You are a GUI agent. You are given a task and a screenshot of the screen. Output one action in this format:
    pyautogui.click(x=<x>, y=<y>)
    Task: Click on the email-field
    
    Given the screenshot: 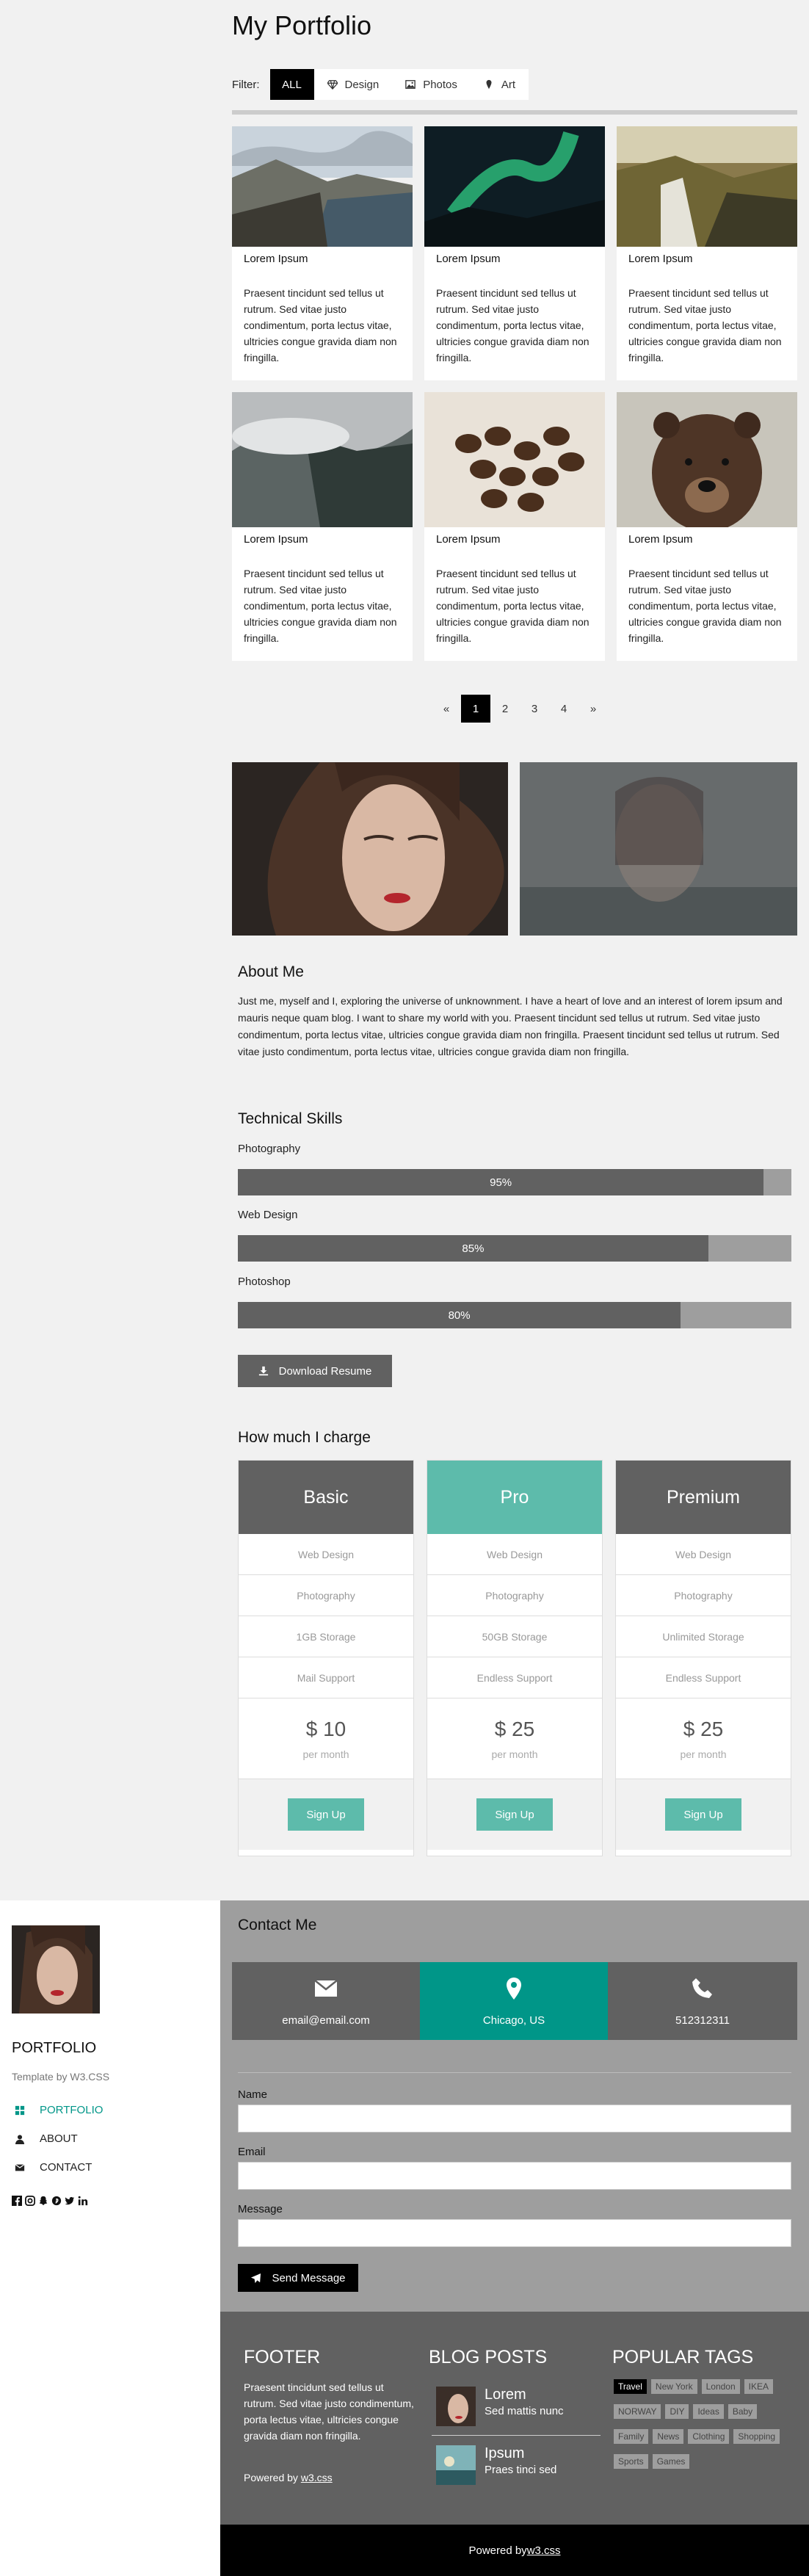 What is the action you would take?
    pyautogui.click(x=515, y=2176)
    